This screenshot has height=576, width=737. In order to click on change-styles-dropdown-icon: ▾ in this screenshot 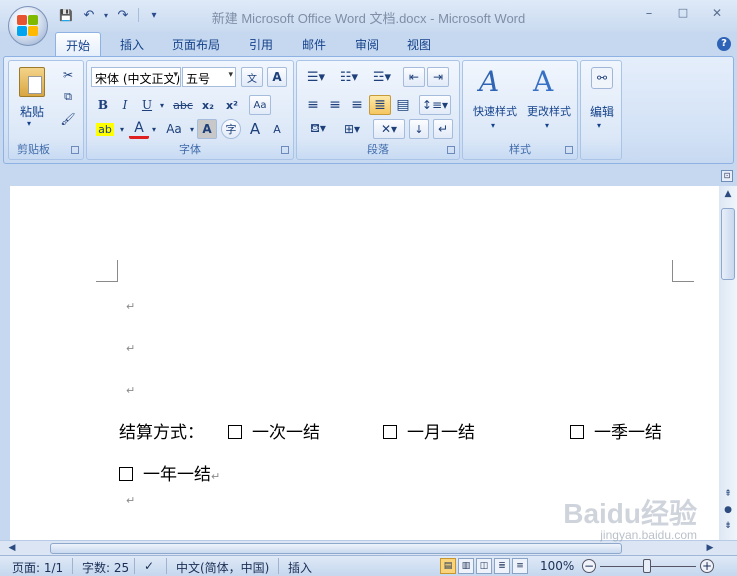, I will do `click(547, 125)`.